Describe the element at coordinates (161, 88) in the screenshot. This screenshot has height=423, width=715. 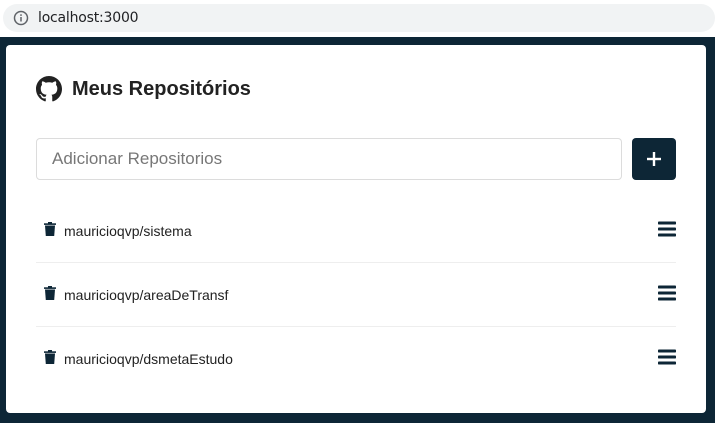
I see `page-title: Meus Repositórios` at that location.